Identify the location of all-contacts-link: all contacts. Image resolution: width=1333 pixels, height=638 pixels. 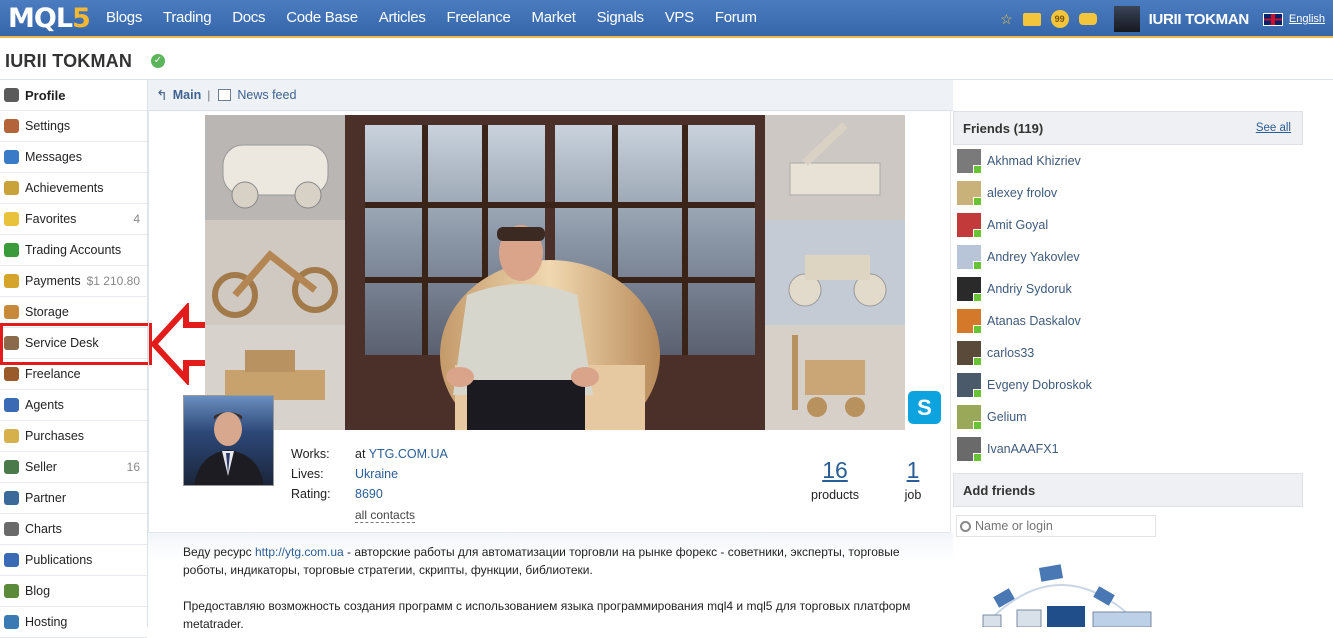
(385, 515).